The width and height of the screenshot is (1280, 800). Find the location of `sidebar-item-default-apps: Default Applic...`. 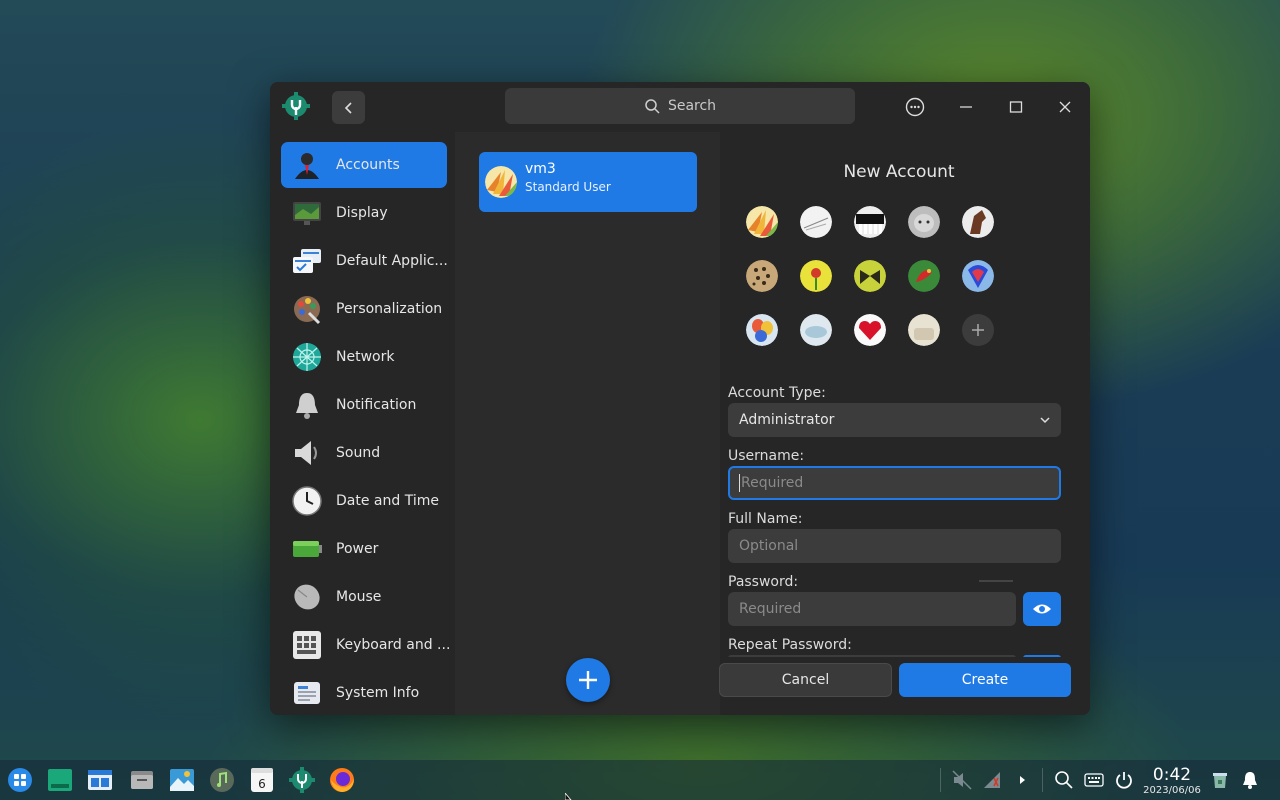

sidebar-item-default-apps: Default Applic... is located at coordinates (364, 261).